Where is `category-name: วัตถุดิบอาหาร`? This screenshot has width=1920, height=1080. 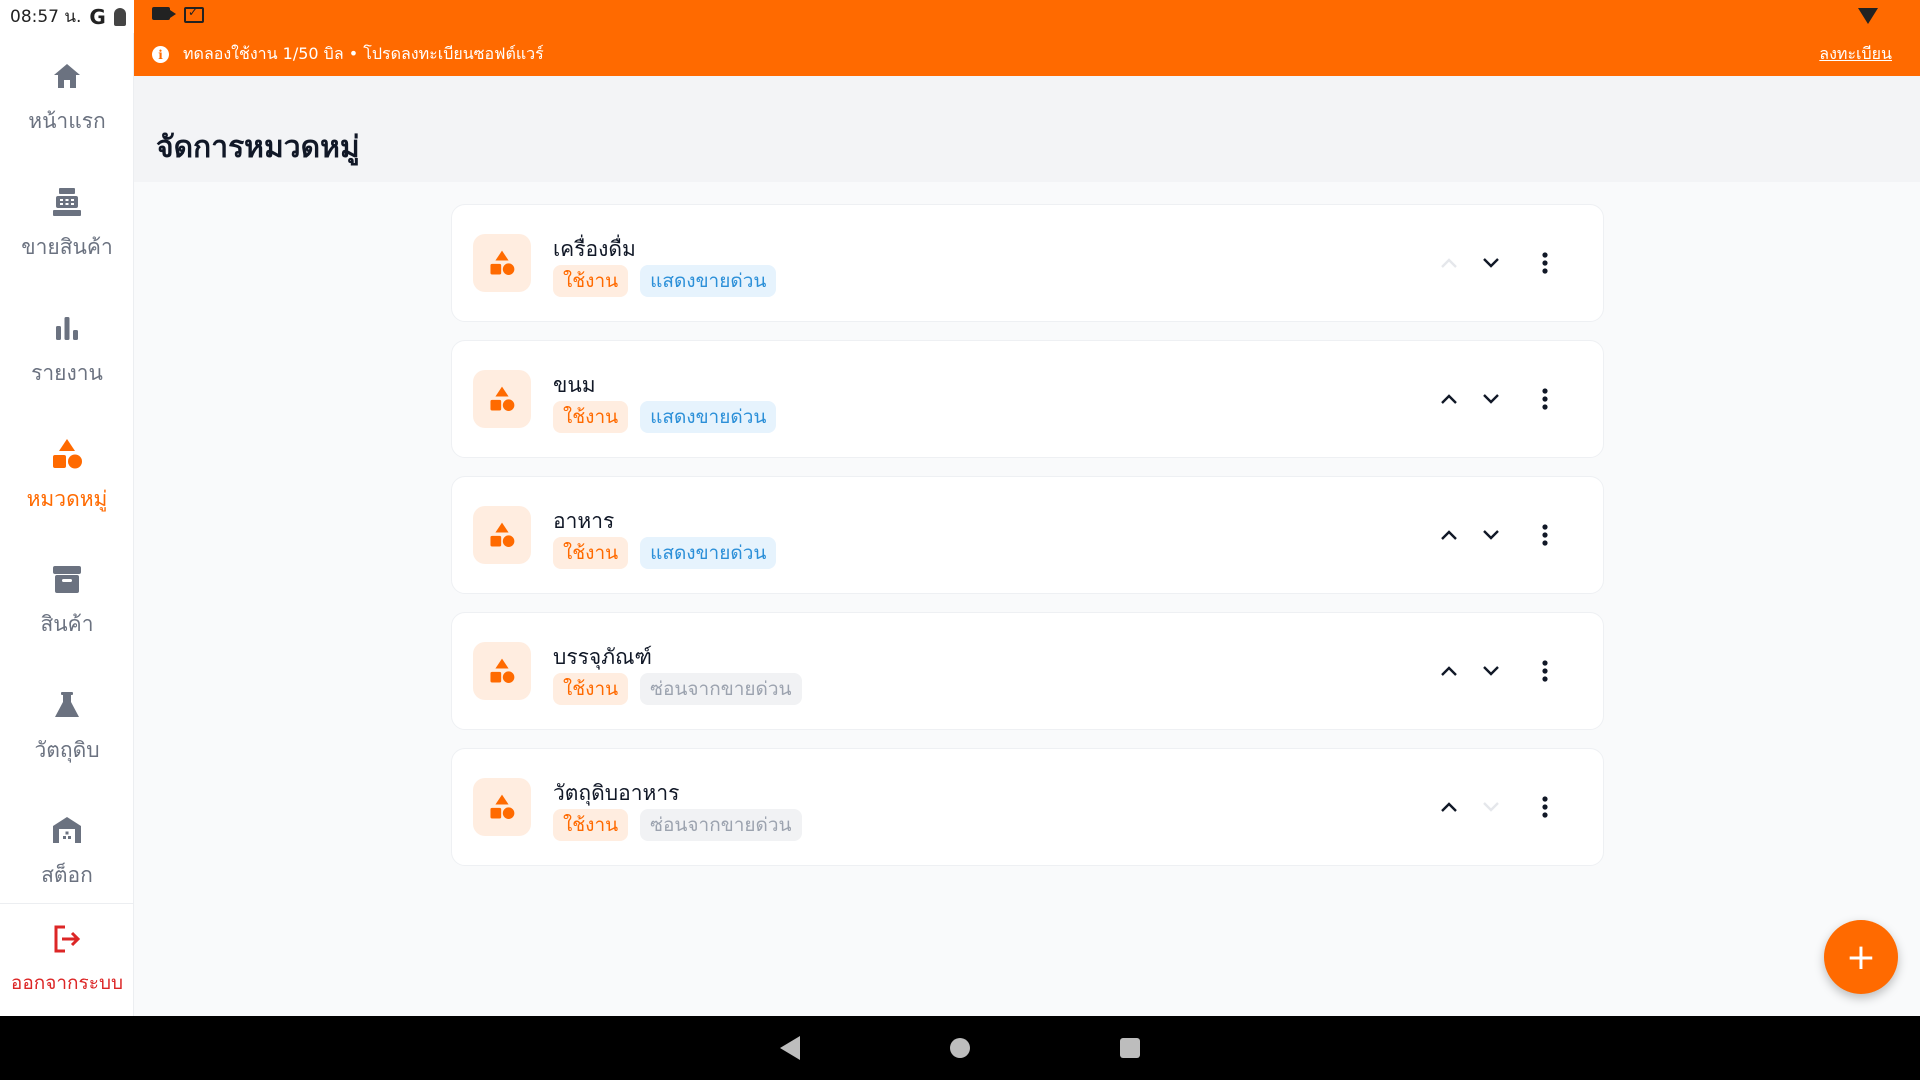
category-name: วัตถุดิบอาหาร is located at coordinates (616, 793).